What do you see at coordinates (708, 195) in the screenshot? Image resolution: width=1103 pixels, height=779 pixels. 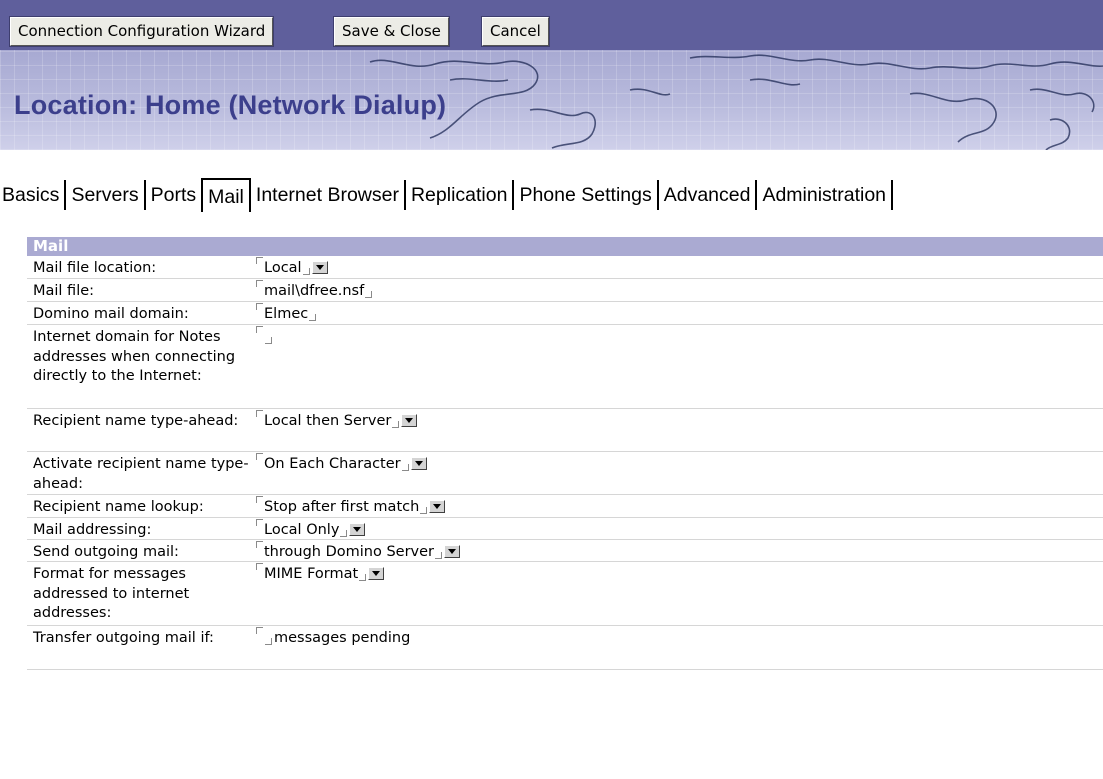 I see `tab-advanced: Advanced` at bounding box center [708, 195].